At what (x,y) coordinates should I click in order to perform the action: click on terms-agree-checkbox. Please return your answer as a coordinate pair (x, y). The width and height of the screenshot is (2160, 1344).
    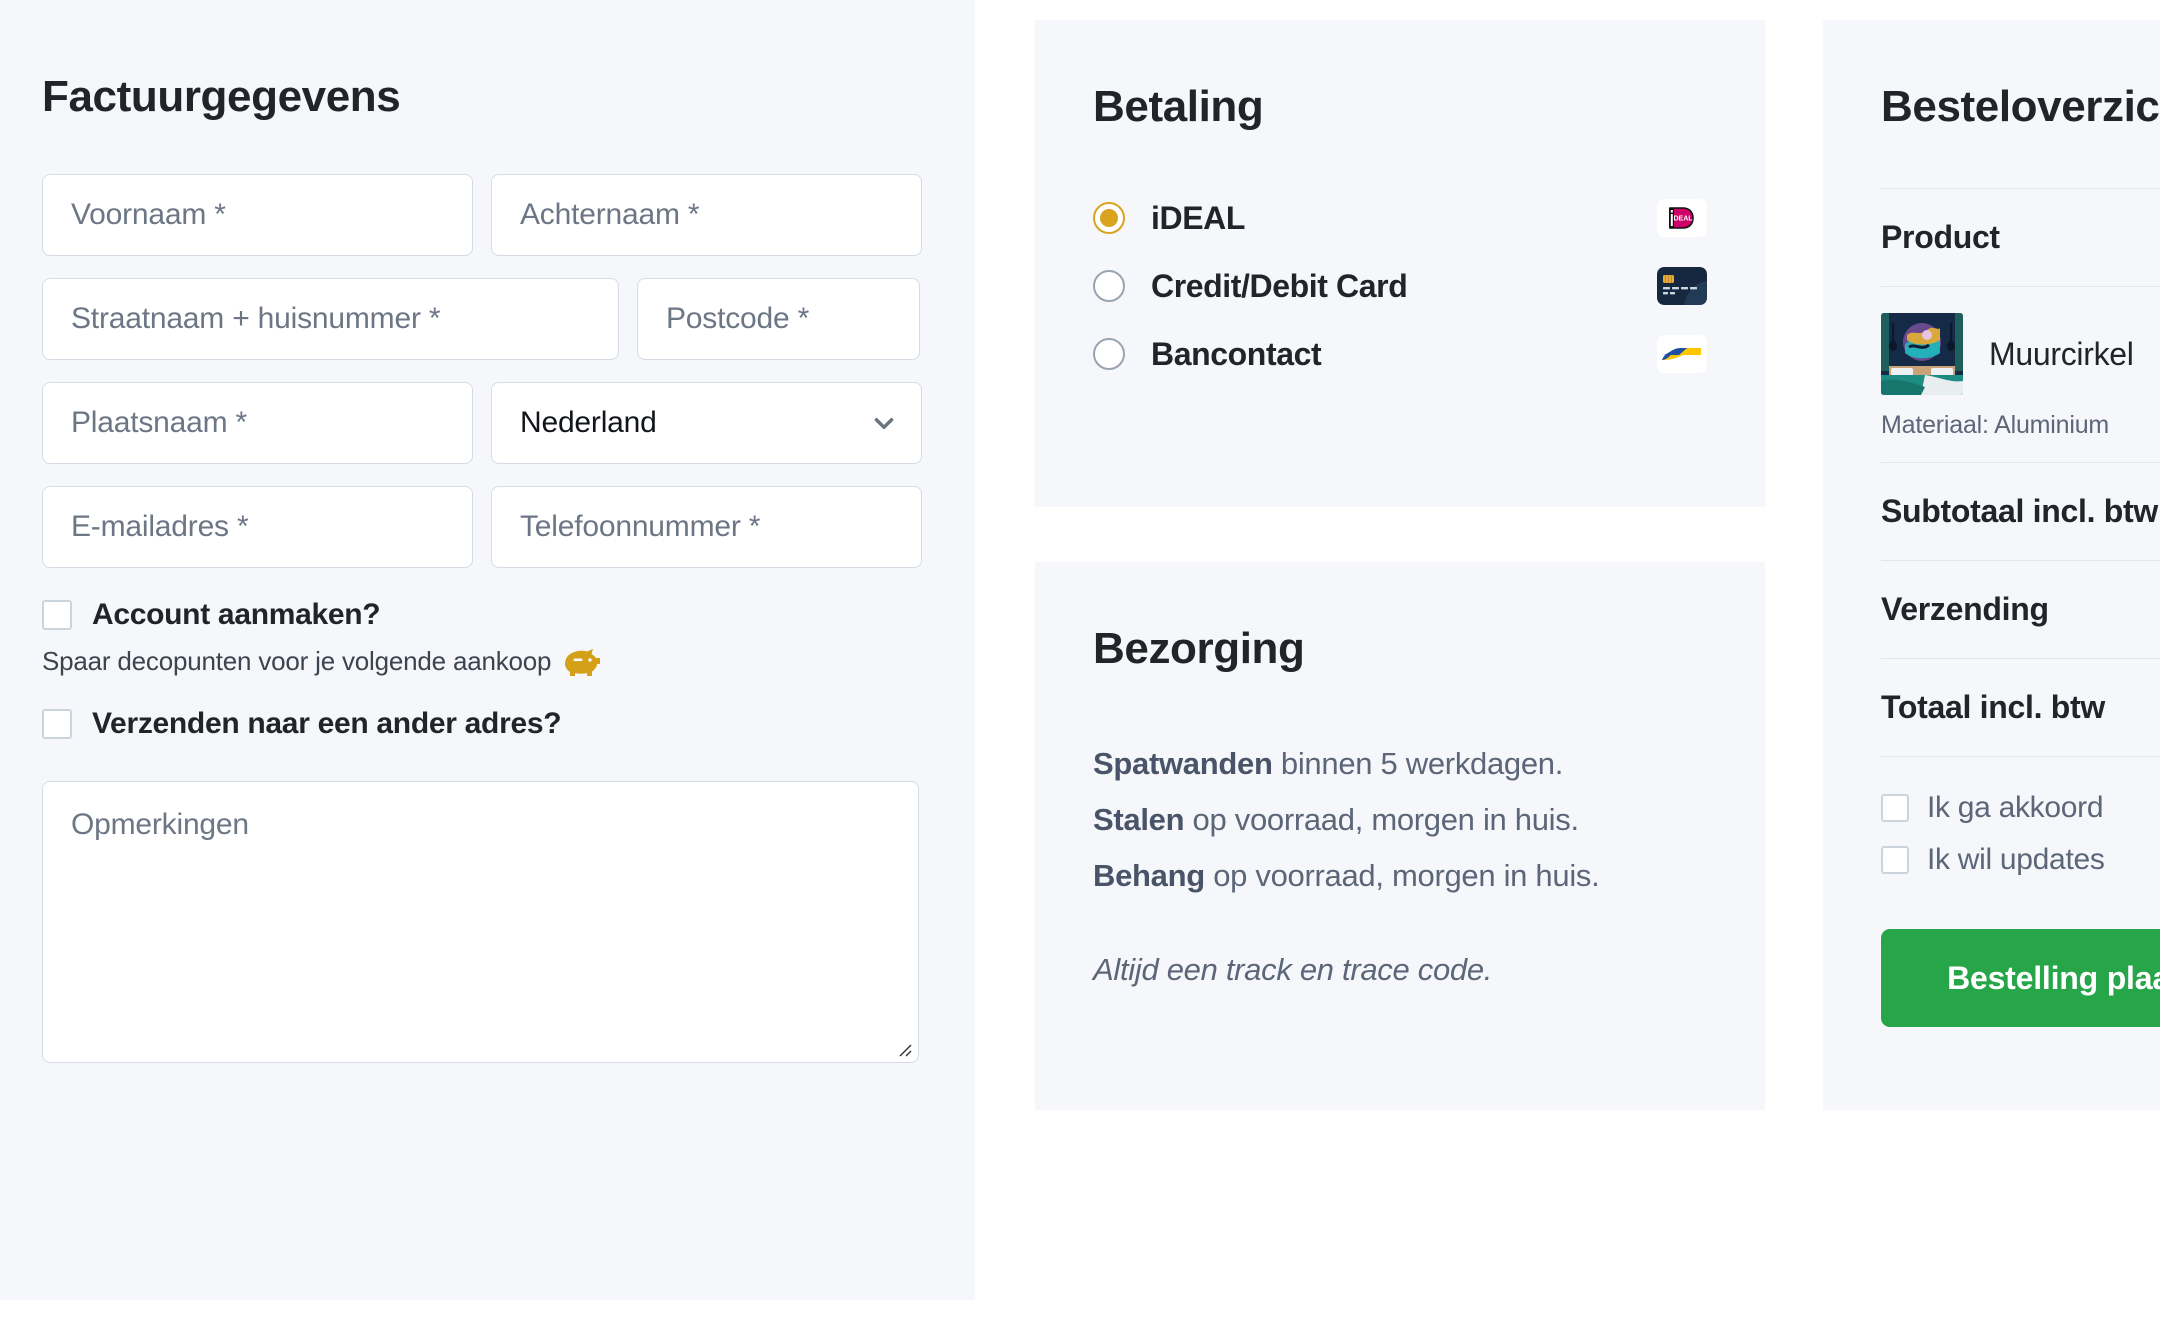
    Looking at the image, I should click on (1895, 808).